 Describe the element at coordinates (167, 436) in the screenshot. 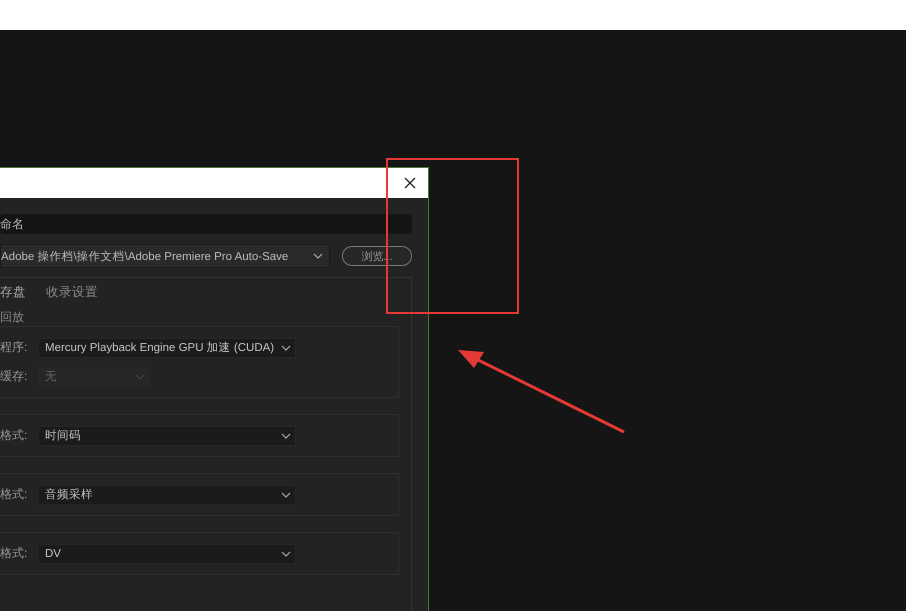

I see `dropdown: 时间码` at that location.